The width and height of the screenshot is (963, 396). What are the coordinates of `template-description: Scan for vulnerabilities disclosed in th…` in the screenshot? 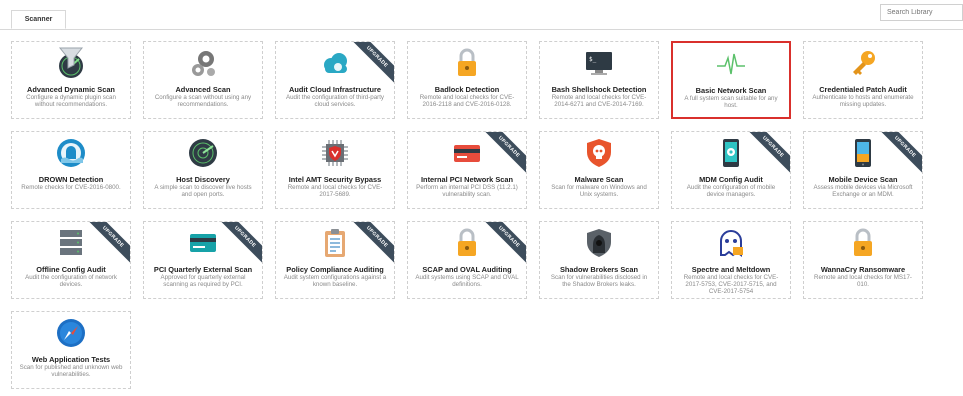 It's located at (599, 281).